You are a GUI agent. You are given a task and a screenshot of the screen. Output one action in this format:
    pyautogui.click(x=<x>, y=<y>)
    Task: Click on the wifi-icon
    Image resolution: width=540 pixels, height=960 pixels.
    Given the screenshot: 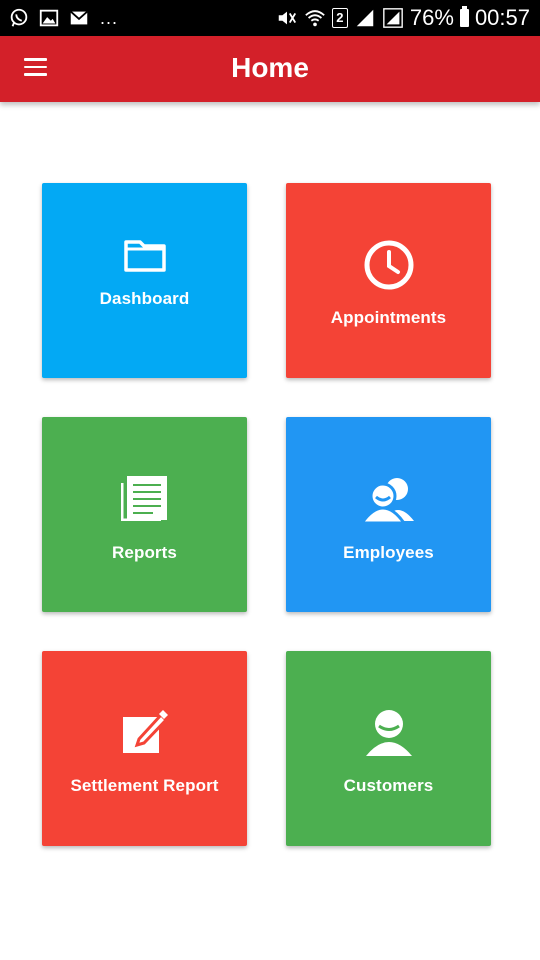 What is the action you would take?
    pyautogui.click(x=315, y=18)
    